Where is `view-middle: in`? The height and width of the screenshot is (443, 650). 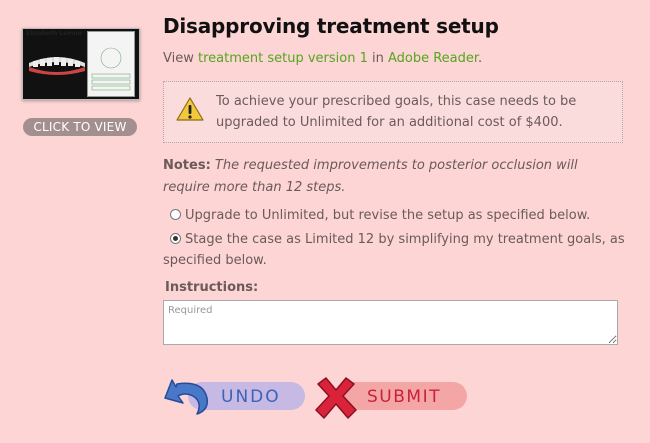 view-middle: in is located at coordinates (377, 58).